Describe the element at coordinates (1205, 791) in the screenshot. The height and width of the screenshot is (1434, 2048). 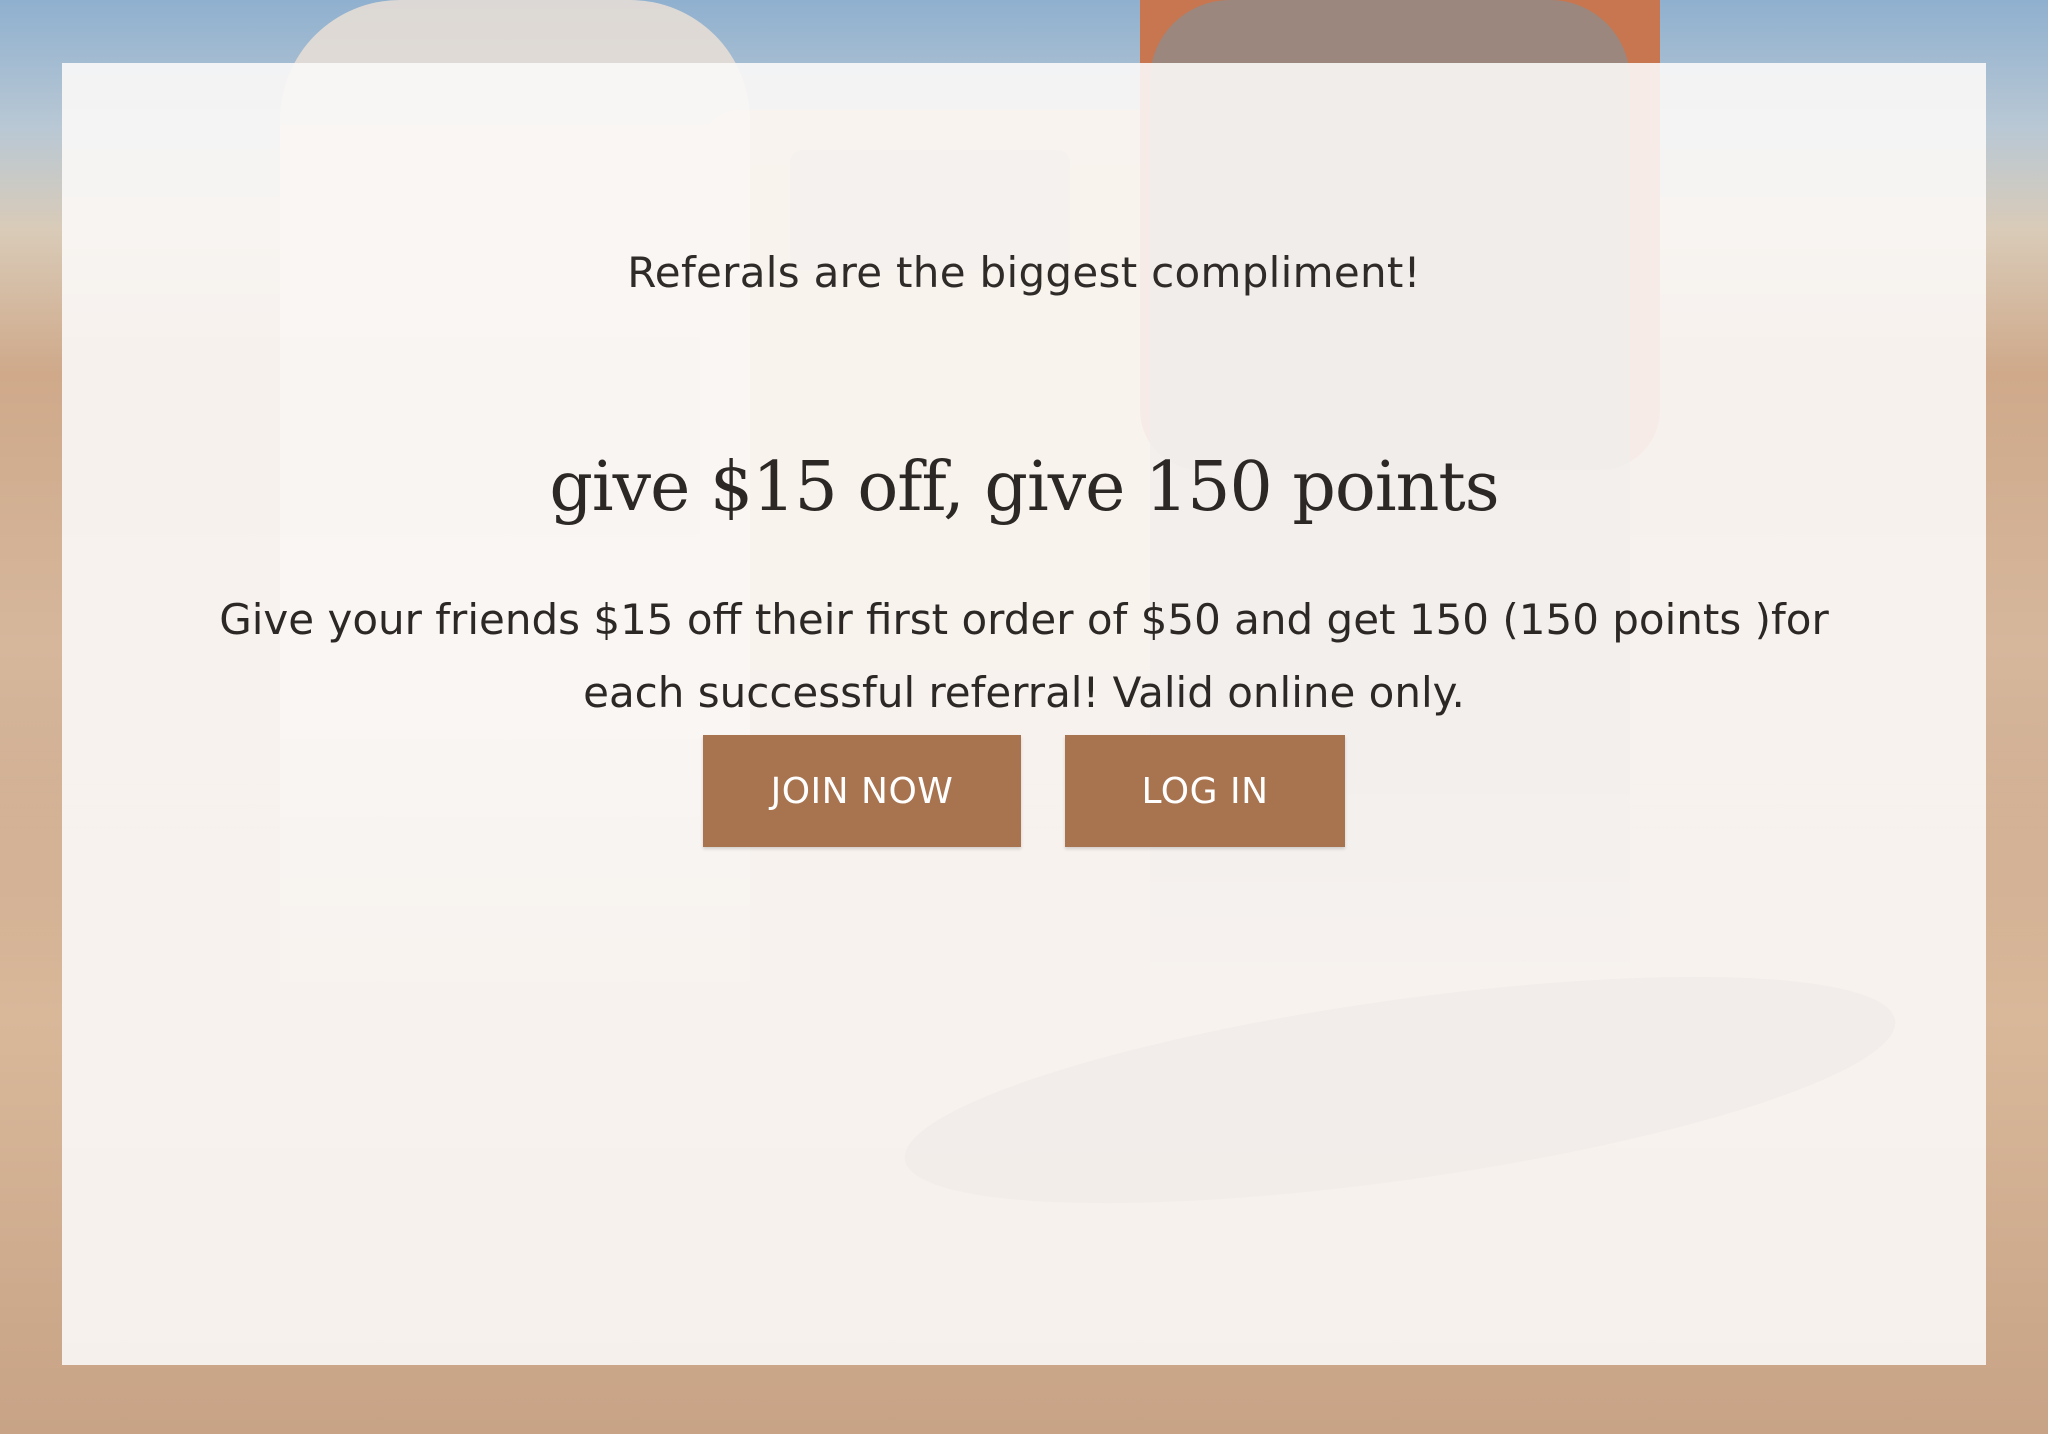
I see `log-in-button: LOG IN` at that location.